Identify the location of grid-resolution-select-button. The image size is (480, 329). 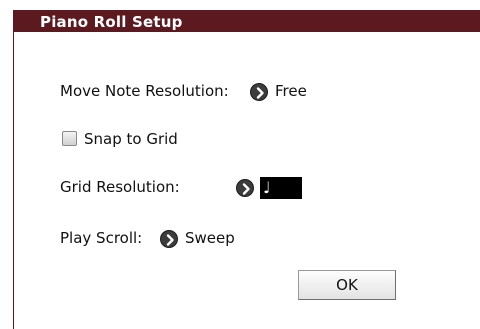
(245, 188).